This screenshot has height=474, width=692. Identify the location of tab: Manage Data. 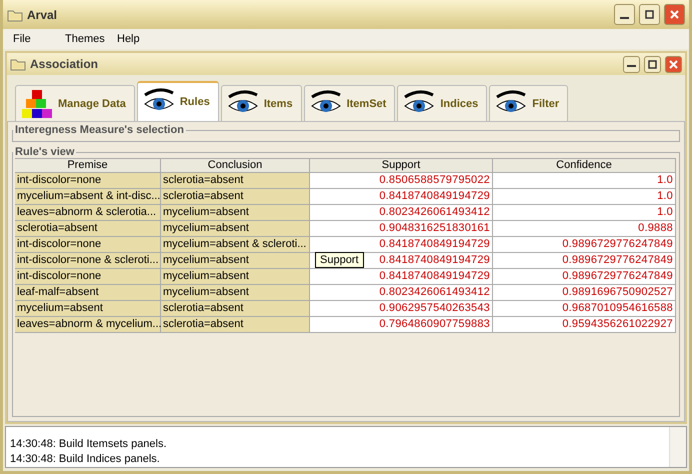
(75, 103).